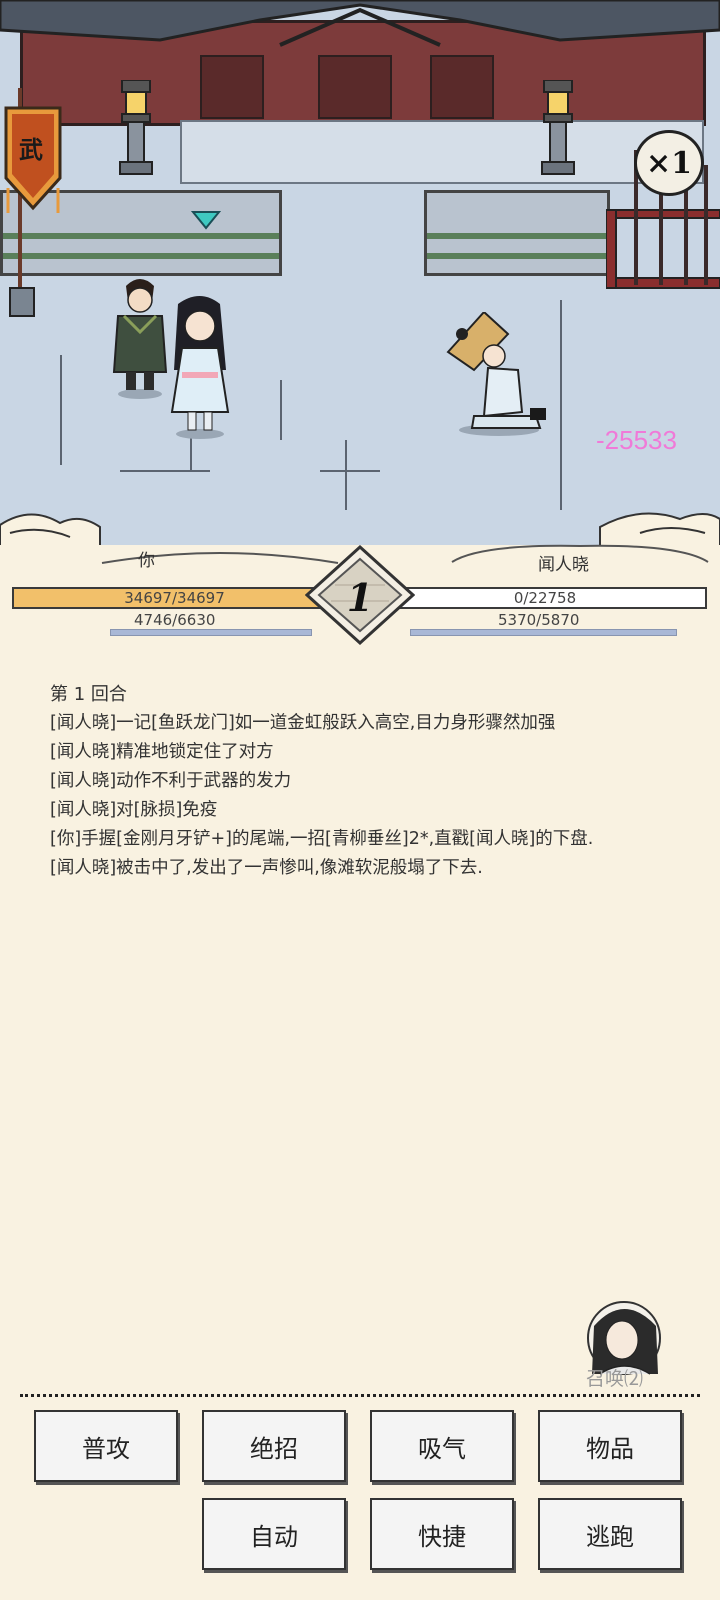  What do you see at coordinates (636, 440) in the screenshot?
I see `damage-number: -25533` at bounding box center [636, 440].